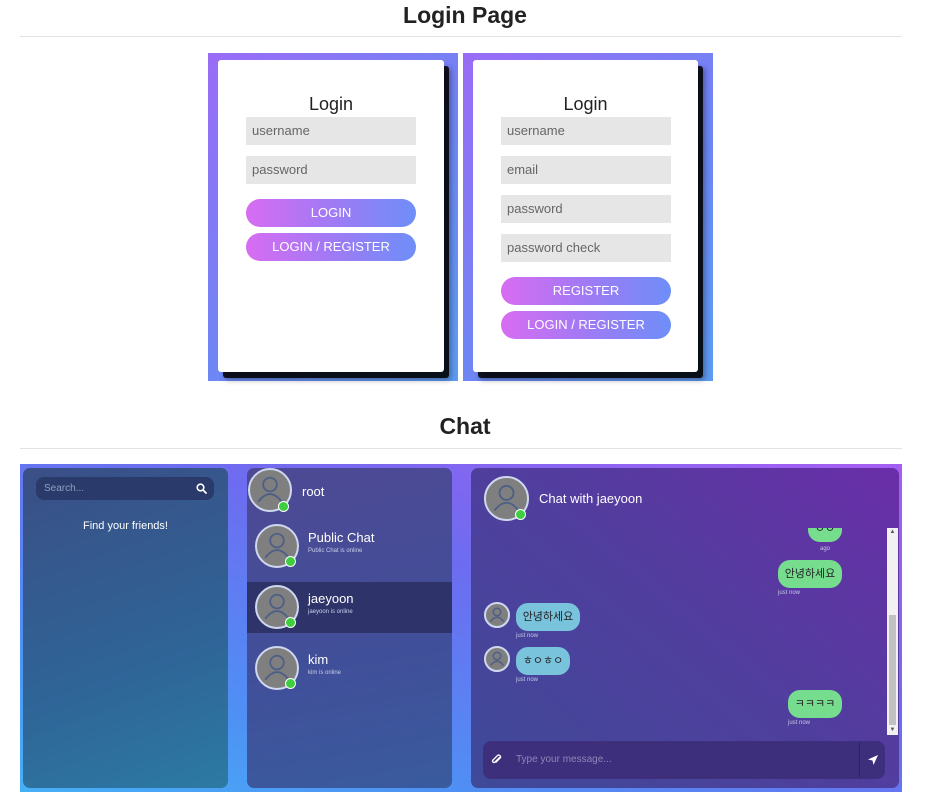 Image resolution: width=930 pixels, height=802 pixels. What do you see at coordinates (591, 498) in the screenshot?
I see `chat-header-title: Chat with jaeyoon` at bounding box center [591, 498].